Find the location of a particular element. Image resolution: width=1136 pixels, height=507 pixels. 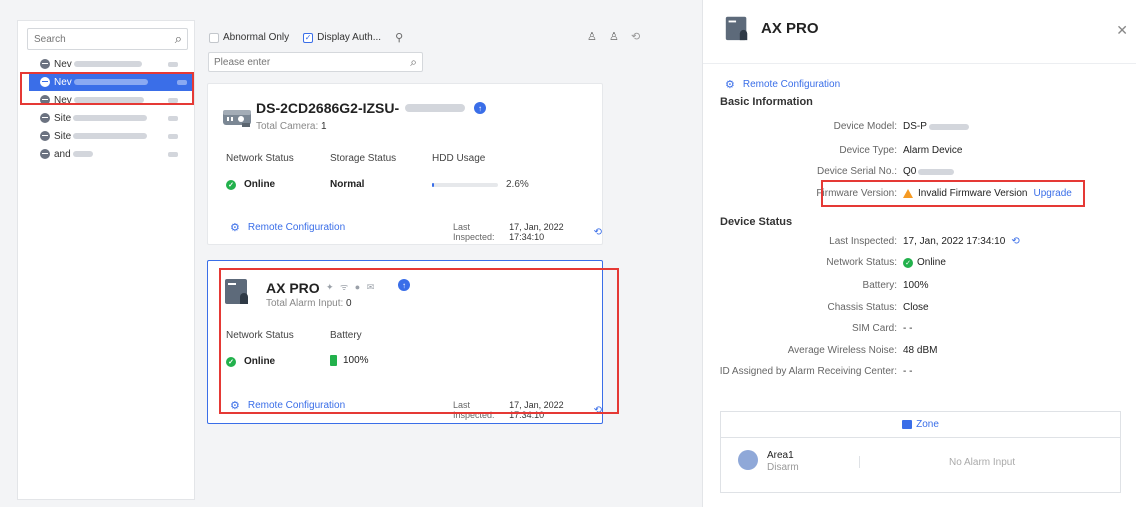

no-alarm-input: No Alarm Input is located at coordinates (982, 462).